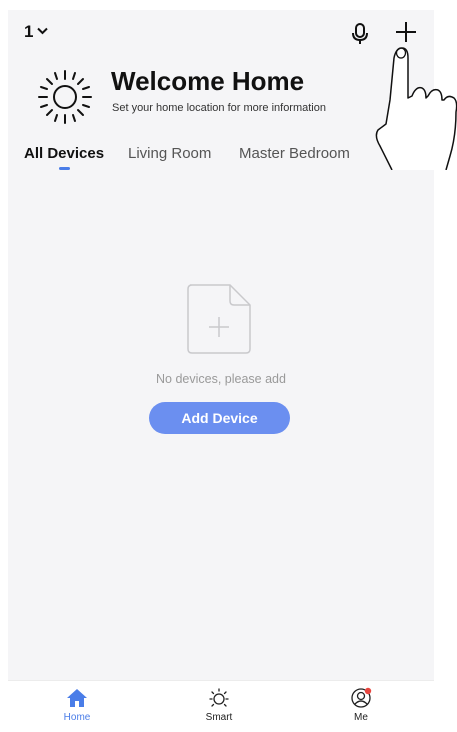  I want to click on nav-me: Me, so click(361, 706).